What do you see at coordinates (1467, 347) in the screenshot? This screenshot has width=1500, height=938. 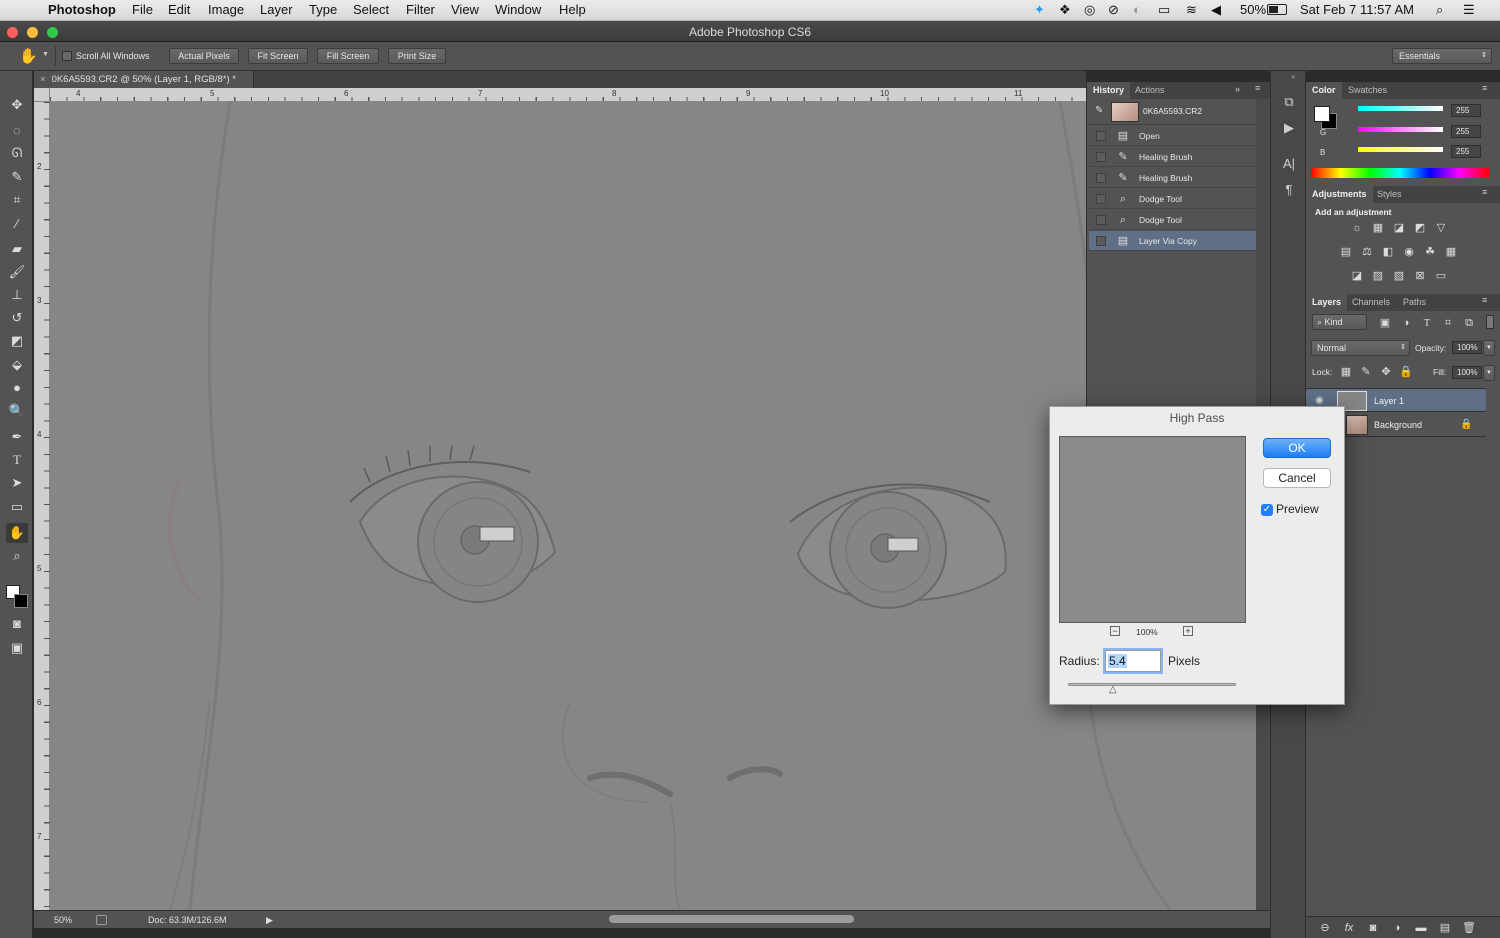 I see `opacity-field: 100%` at bounding box center [1467, 347].